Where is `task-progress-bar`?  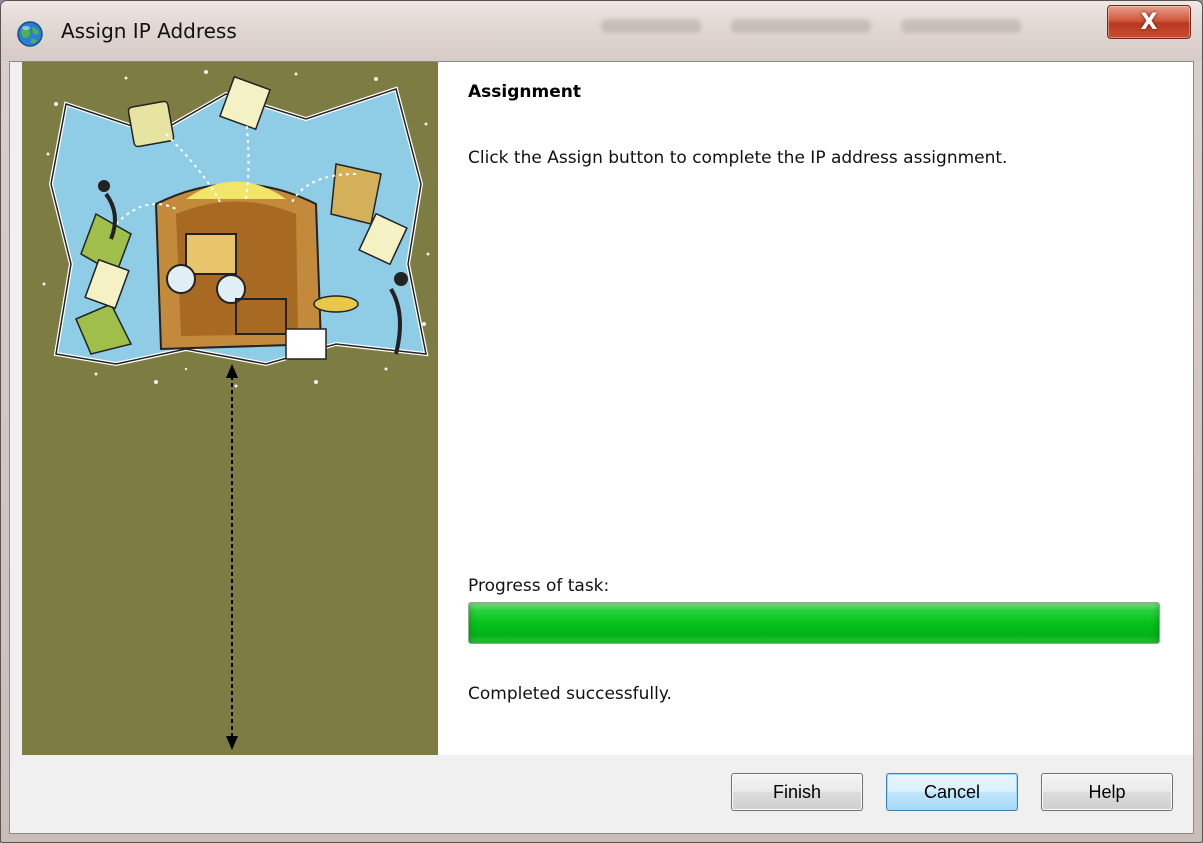
task-progress-bar is located at coordinates (814, 623).